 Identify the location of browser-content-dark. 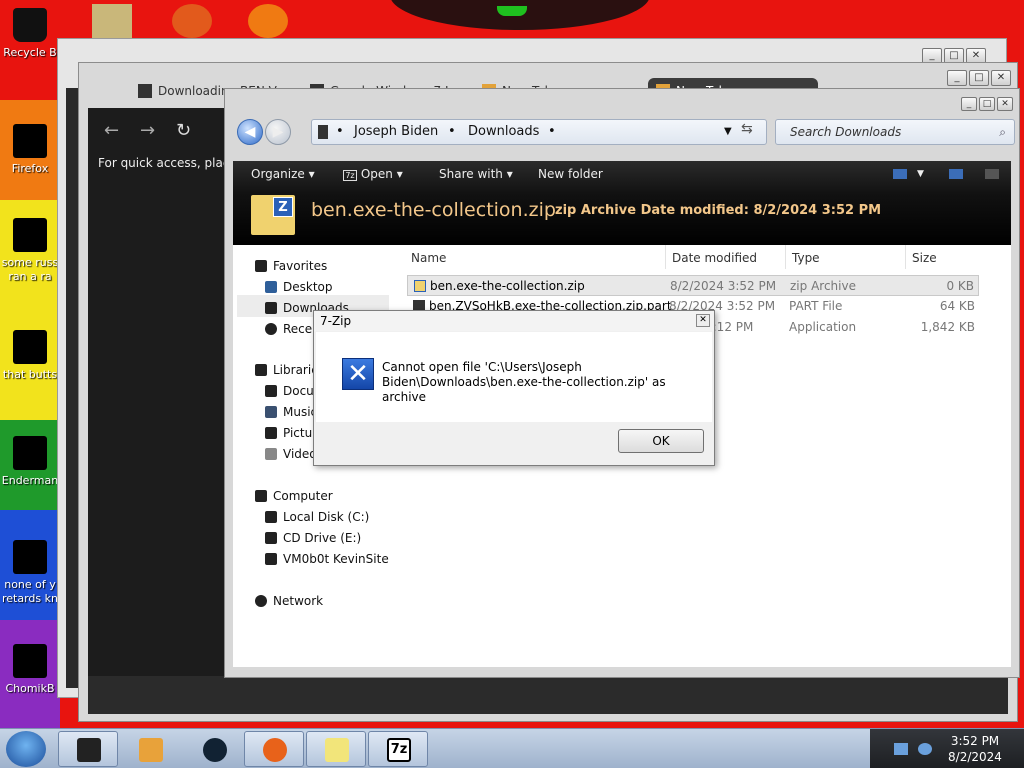
(158, 411).